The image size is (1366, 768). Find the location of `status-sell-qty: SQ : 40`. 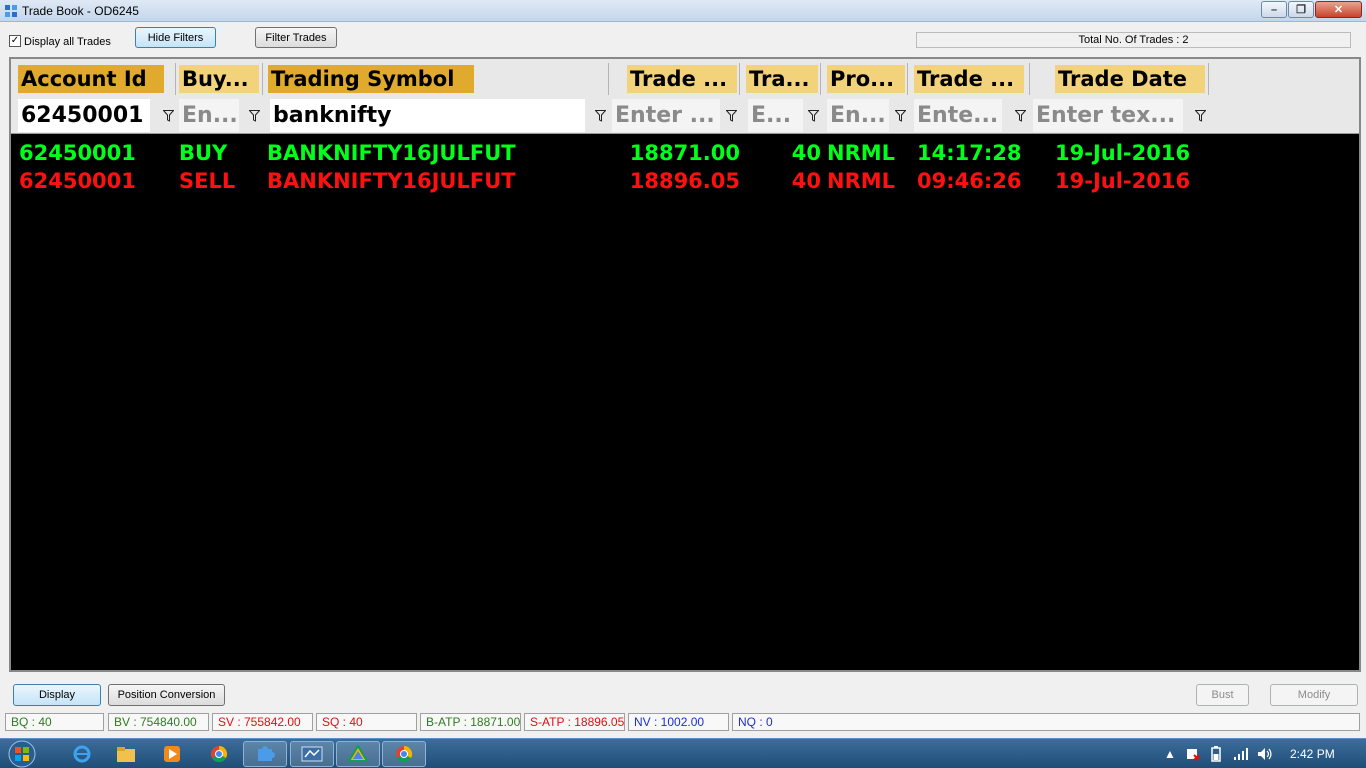

status-sell-qty: SQ : 40 is located at coordinates (366, 722).